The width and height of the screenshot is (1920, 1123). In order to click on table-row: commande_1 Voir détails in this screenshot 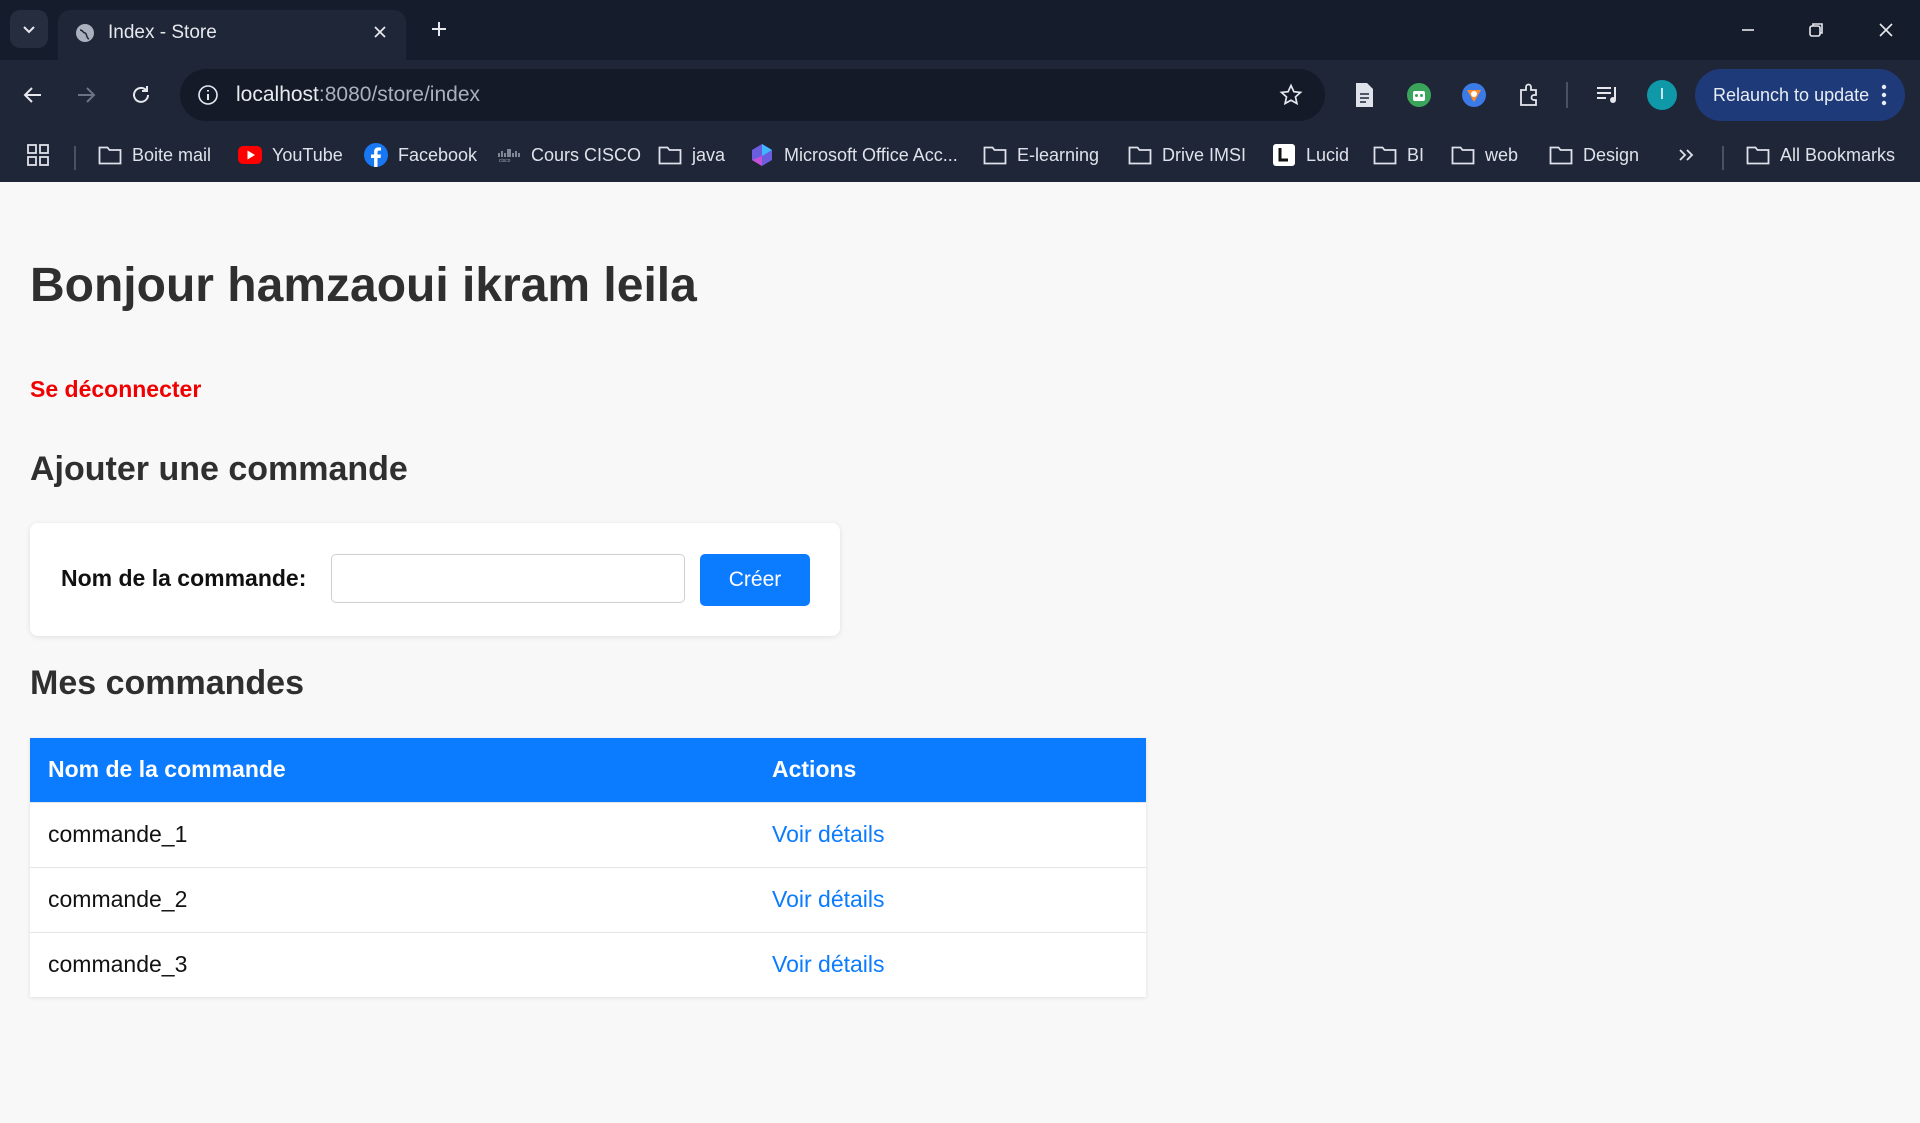, I will do `click(588, 834)`.